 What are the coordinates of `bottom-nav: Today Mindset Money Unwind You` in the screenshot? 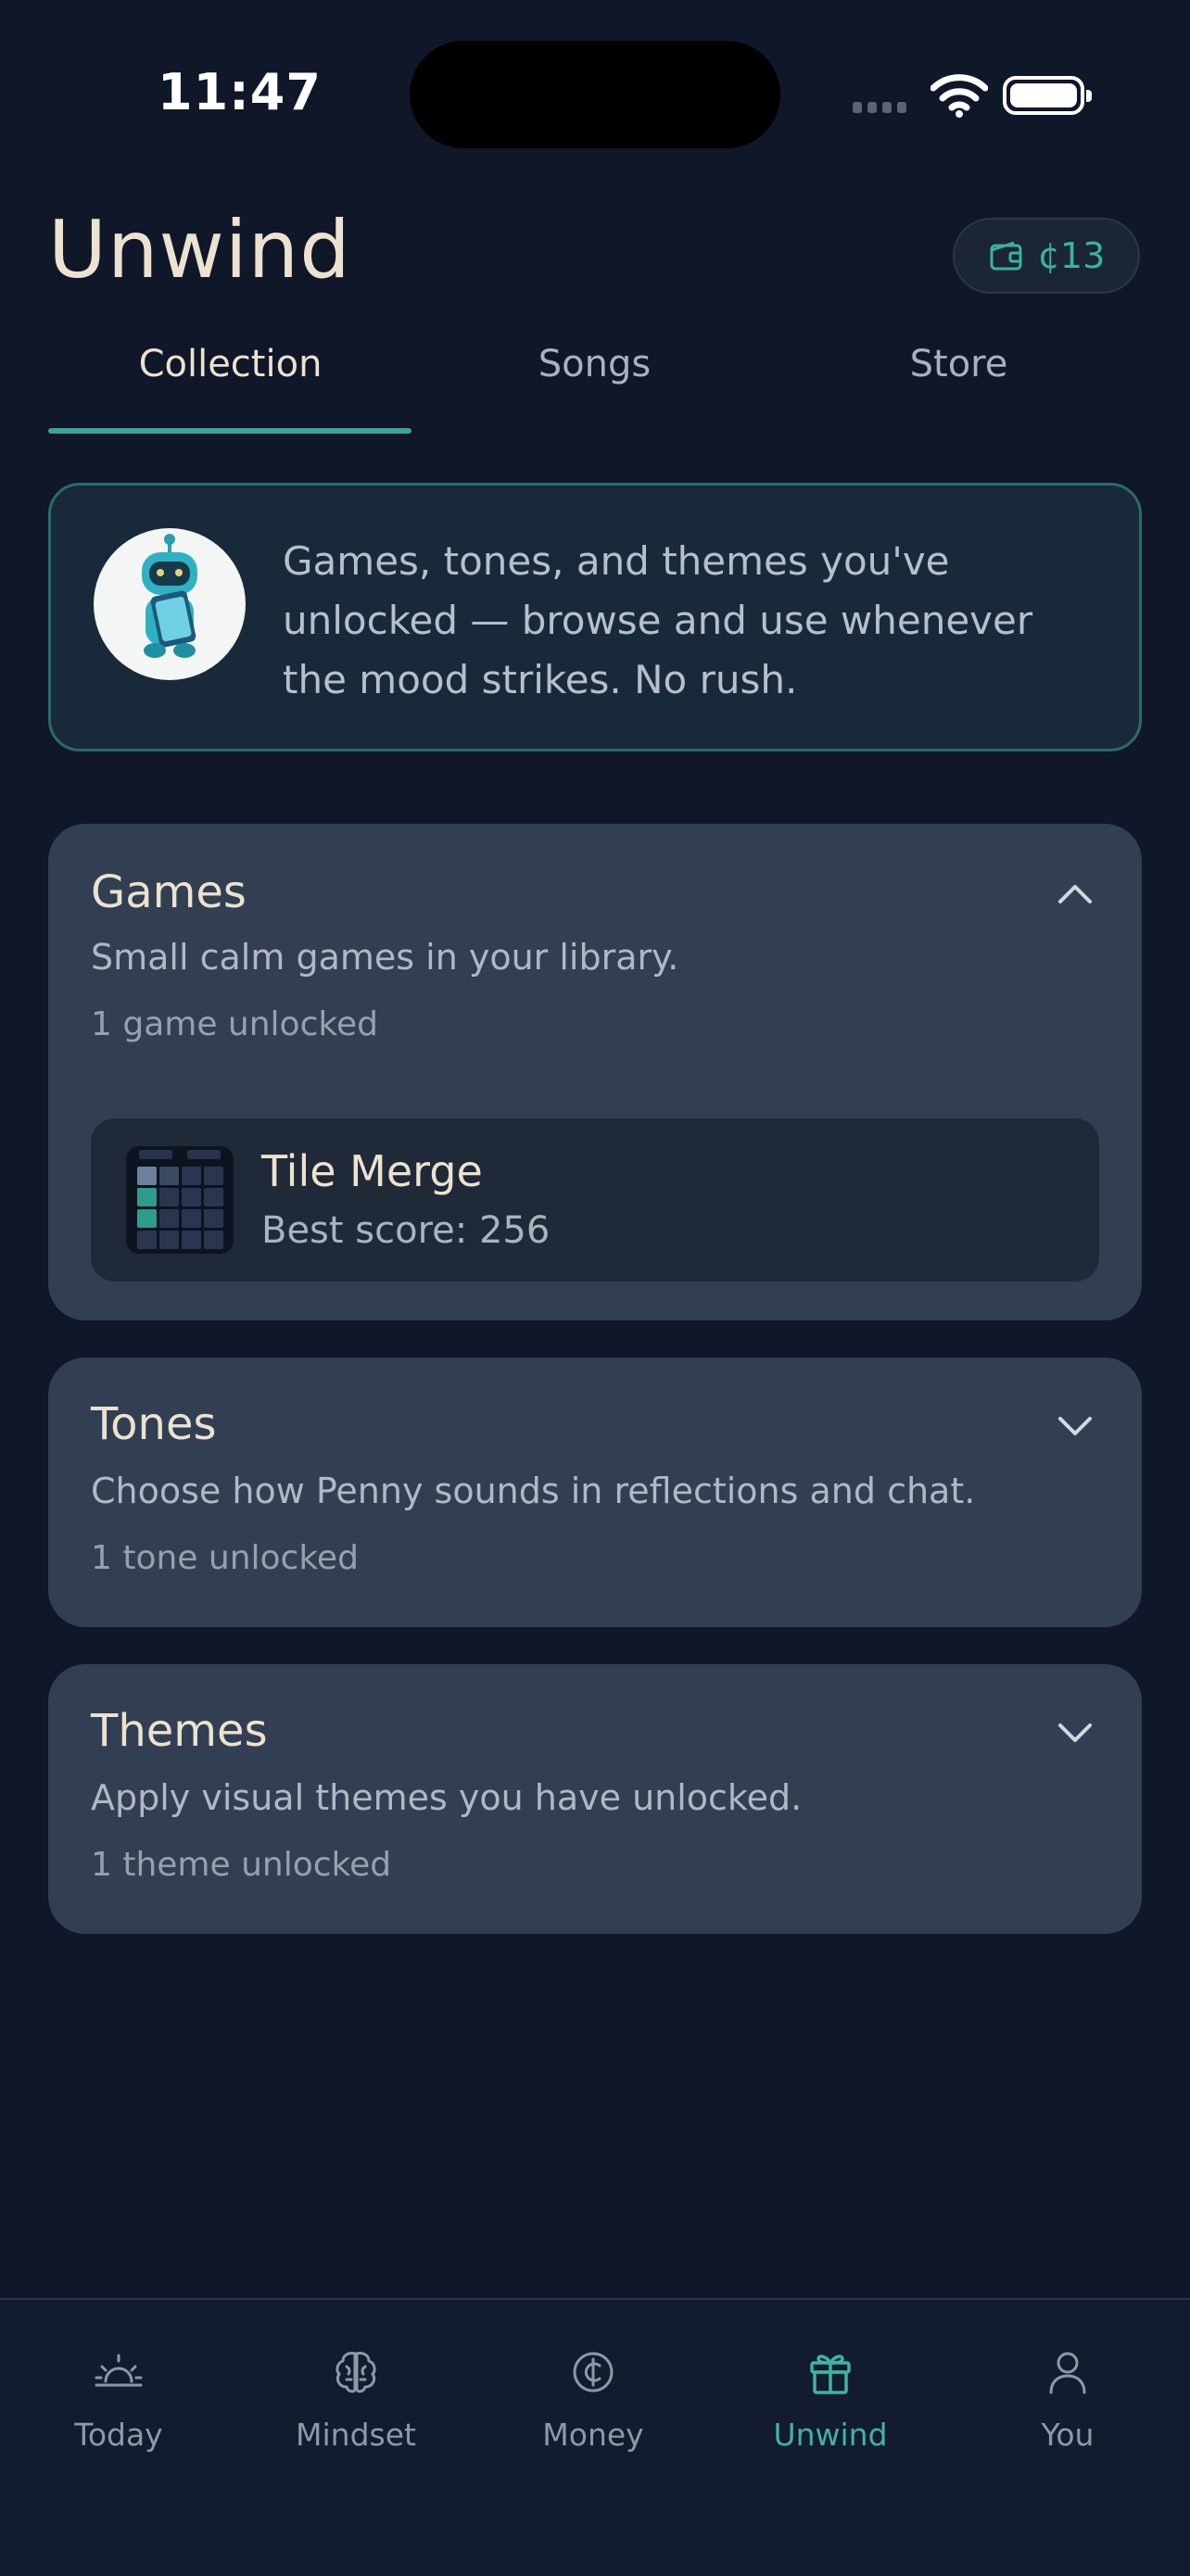 It's located at (595, 2437).